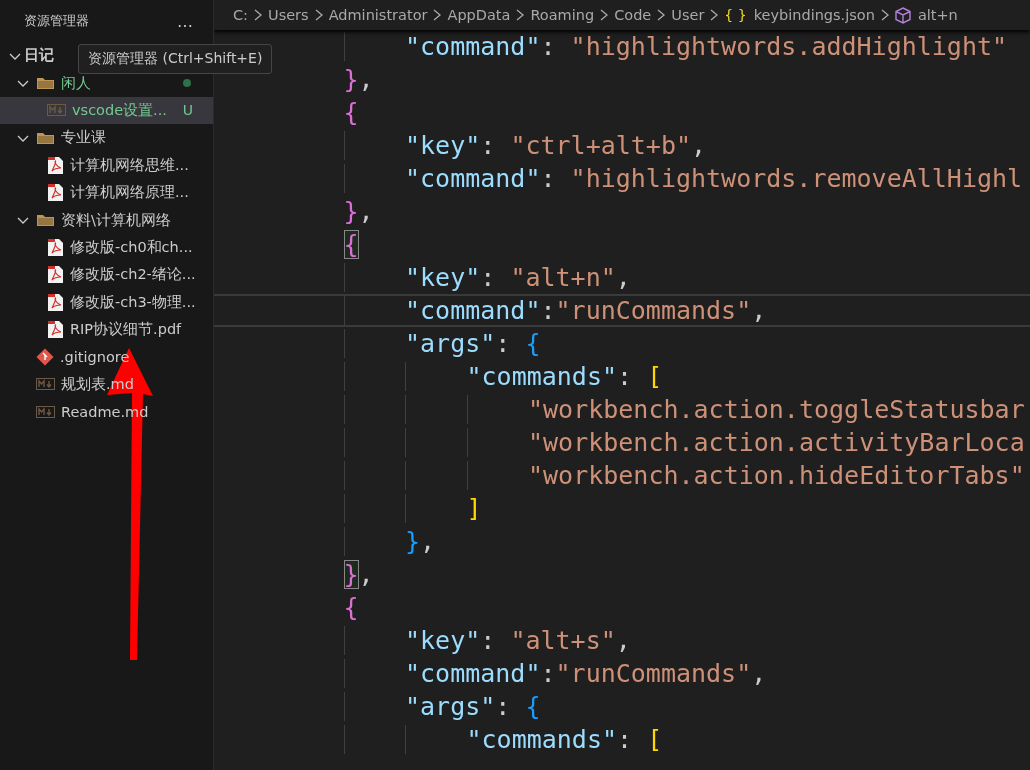  Describe the element at coordinates (563, 640) in the screenshot. I see `json-string: "alt+s"` at that location.